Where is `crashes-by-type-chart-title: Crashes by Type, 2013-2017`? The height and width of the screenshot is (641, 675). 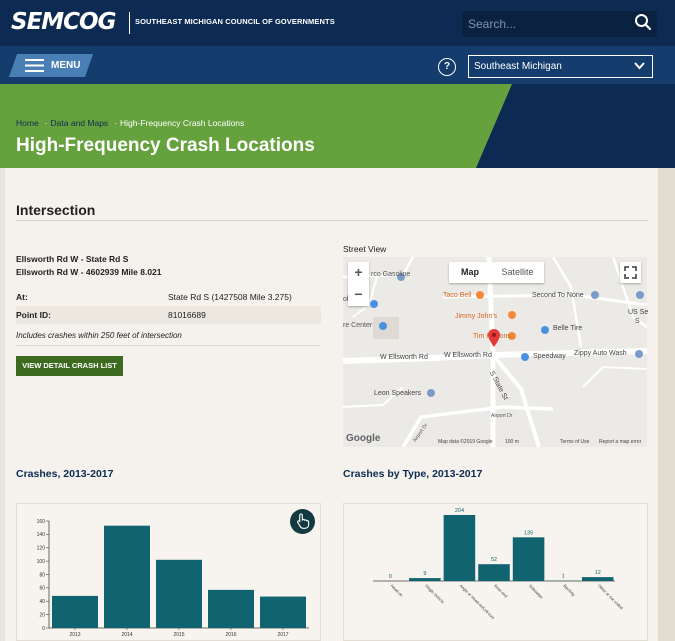 crashes-by-type-chart-title: Crashes by Type, 2013-2017 is located at coordinates (413, 474).